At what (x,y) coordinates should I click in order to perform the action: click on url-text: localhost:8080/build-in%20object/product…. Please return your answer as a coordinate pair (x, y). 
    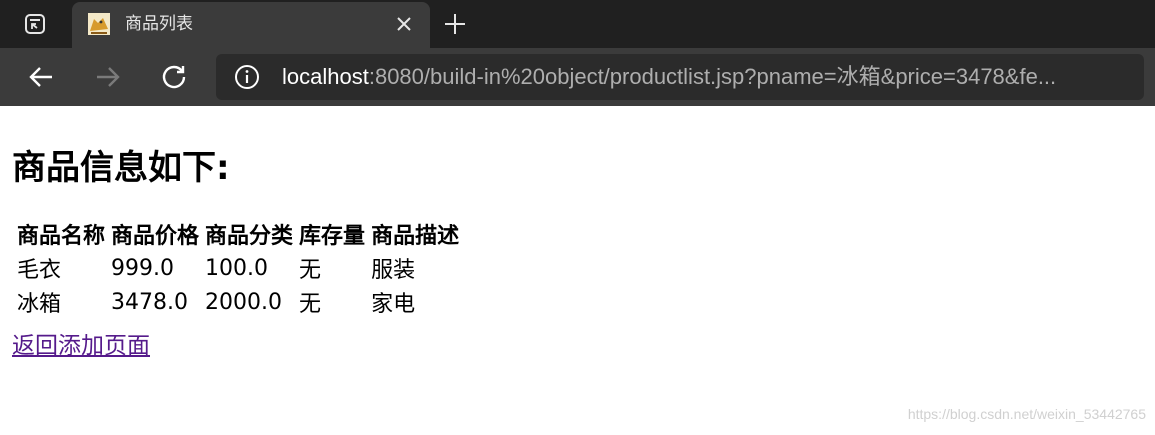
    Looking at the image, I should click on (669, 77).